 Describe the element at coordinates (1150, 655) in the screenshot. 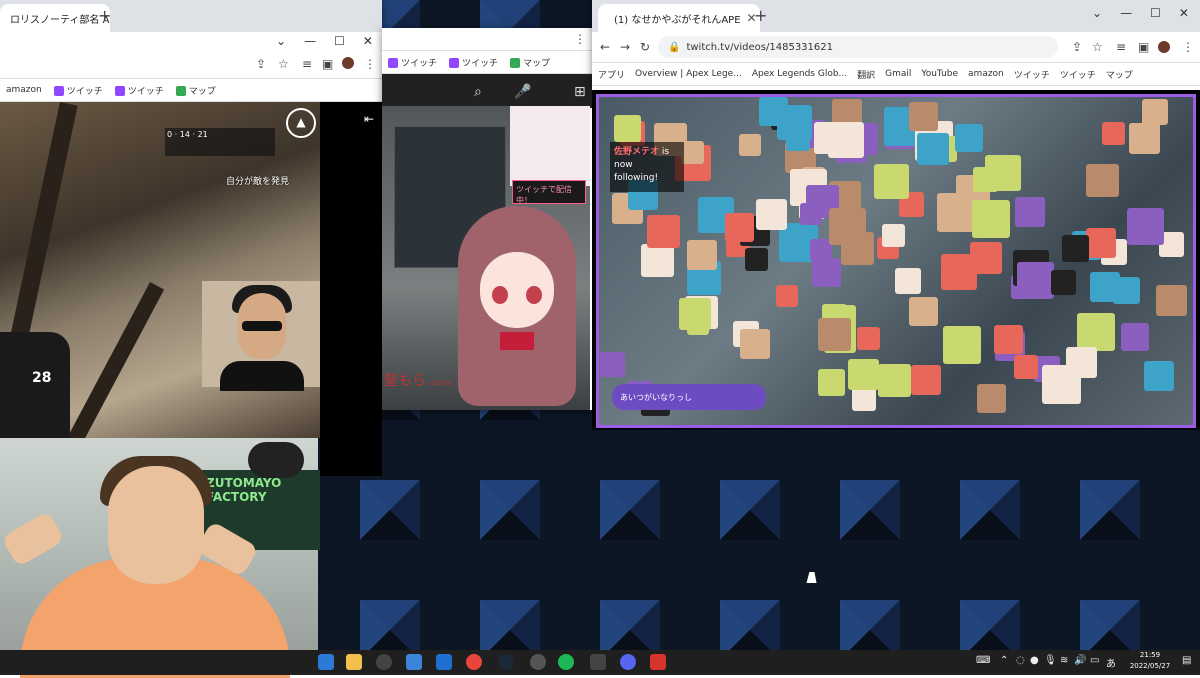

I see `clock-time: 21:59` at that location.